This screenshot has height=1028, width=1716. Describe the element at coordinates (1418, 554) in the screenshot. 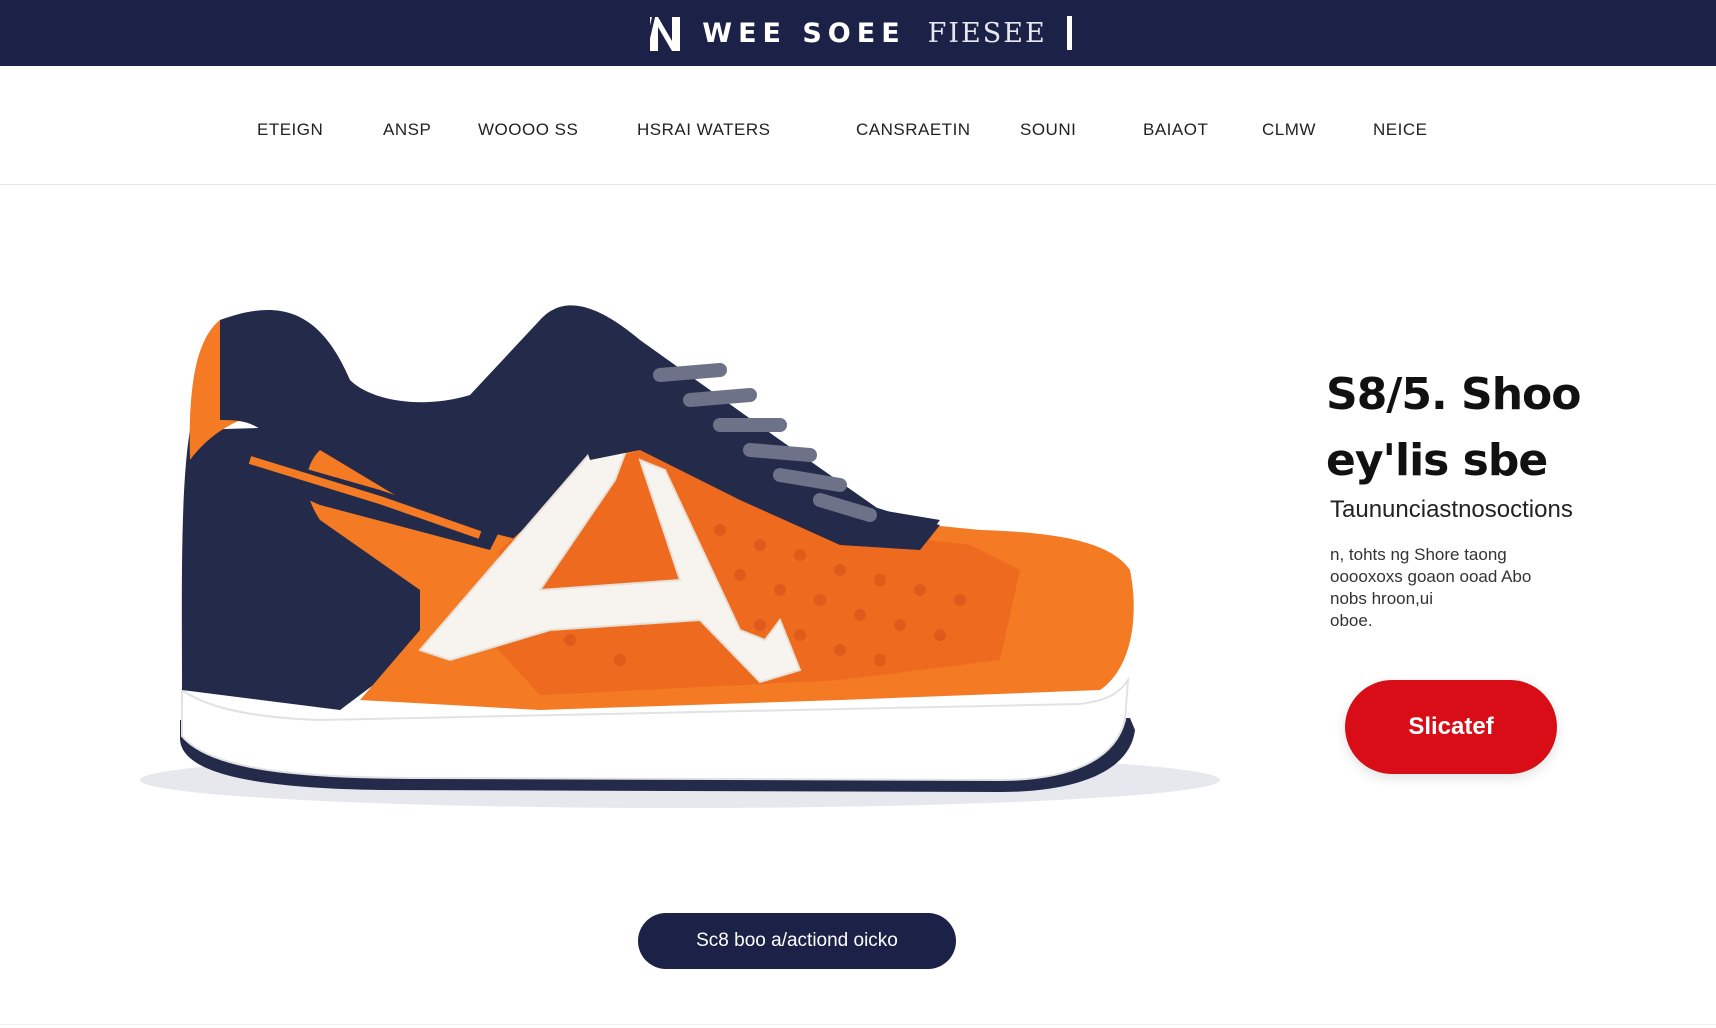

I see `hero-description-line: n, tohts ng Shore taong` at that location.